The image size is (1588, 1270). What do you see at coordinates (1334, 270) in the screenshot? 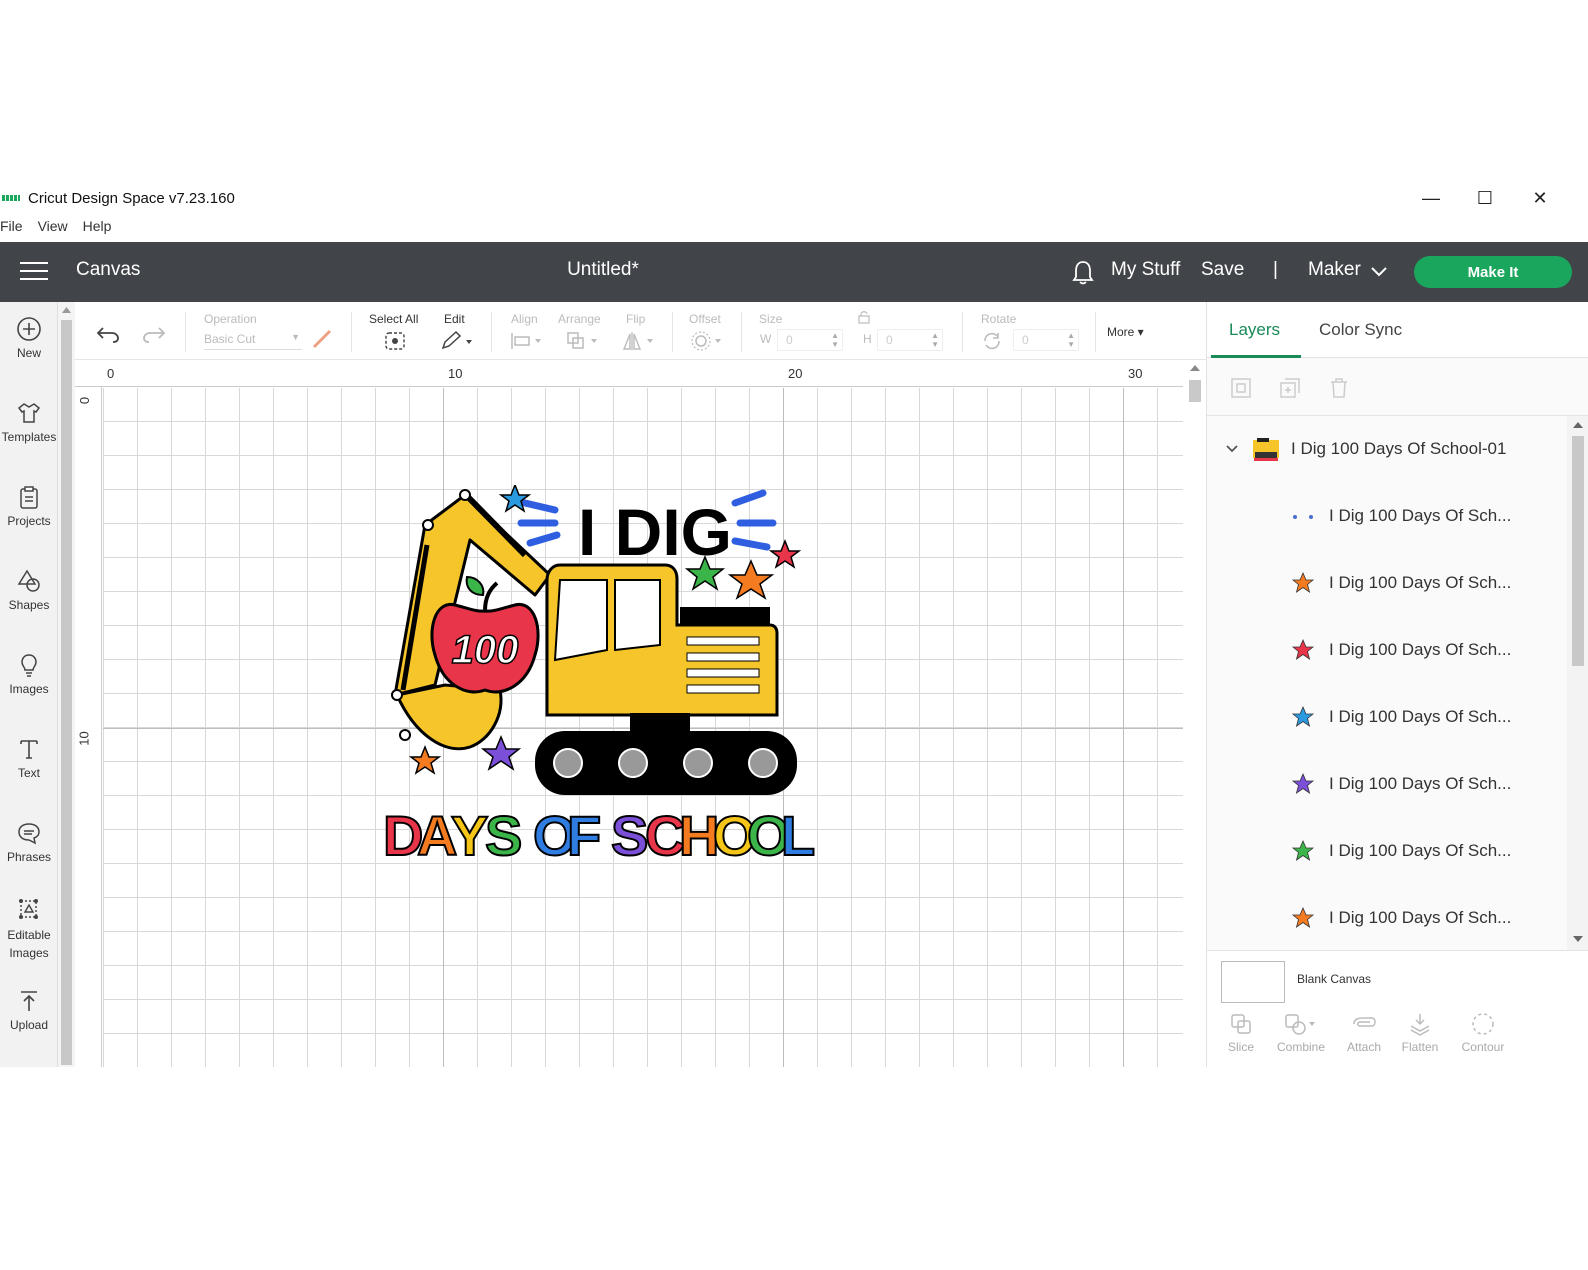
I see `machine-select: Maker` at bounding box center [1334, 270].